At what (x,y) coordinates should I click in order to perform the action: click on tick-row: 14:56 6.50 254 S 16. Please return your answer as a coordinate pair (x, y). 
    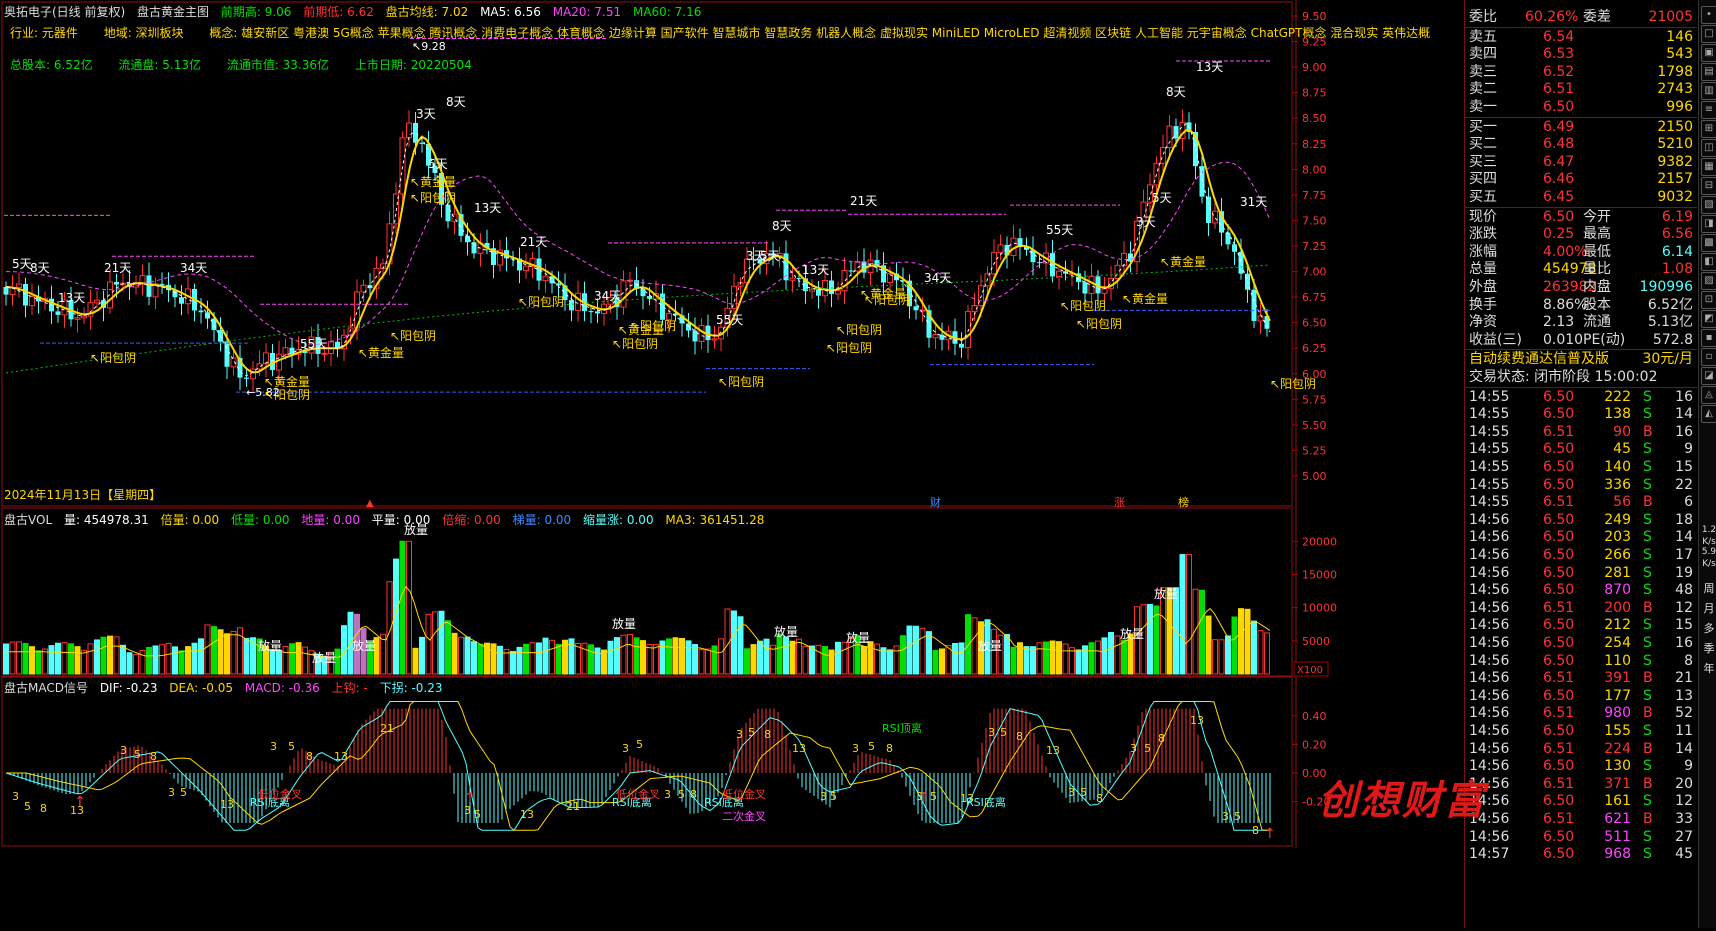
    Looking at the image, I should click on (1581, 643).